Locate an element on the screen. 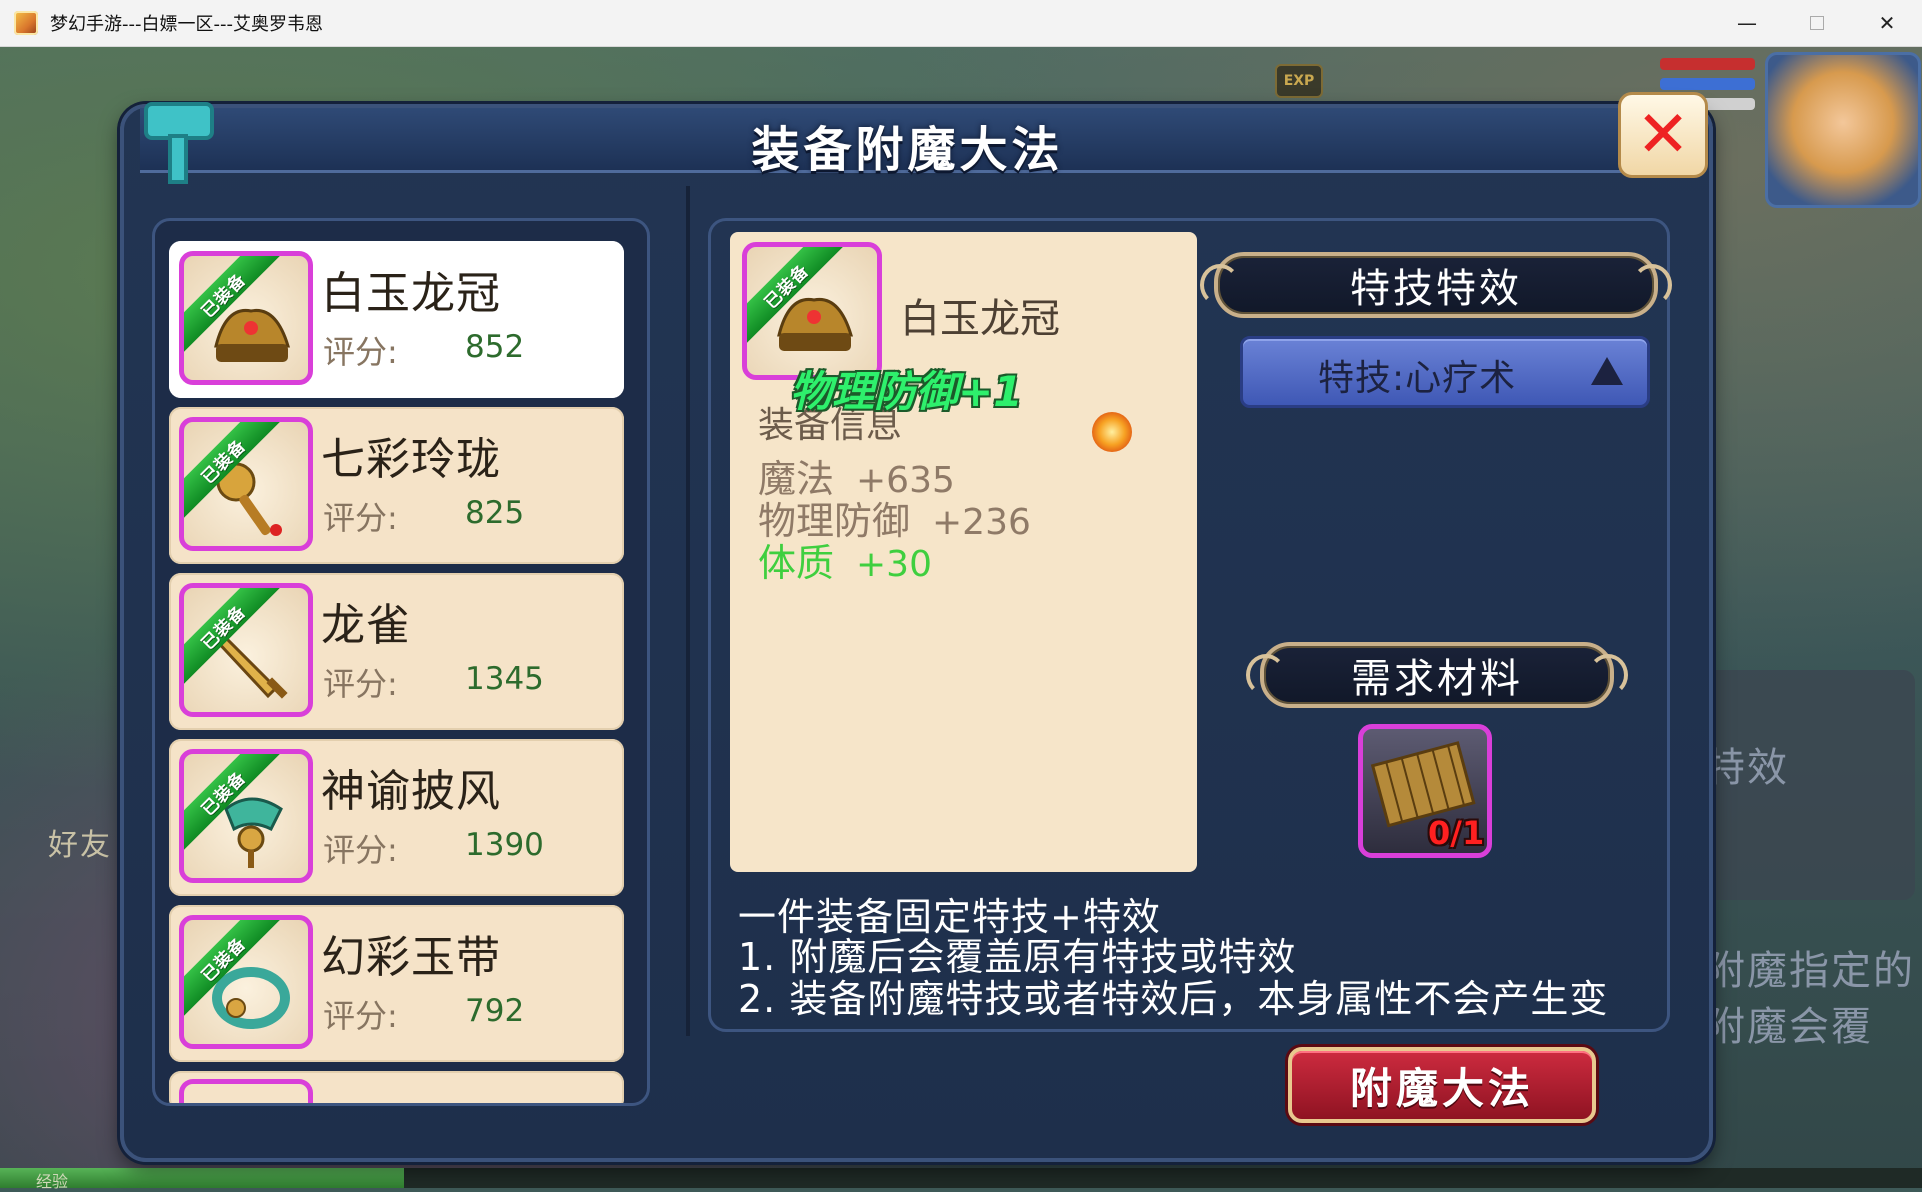 The image size is (1922, 1192). close-x-icon: ✕ is located at coordinates (1663, 135).